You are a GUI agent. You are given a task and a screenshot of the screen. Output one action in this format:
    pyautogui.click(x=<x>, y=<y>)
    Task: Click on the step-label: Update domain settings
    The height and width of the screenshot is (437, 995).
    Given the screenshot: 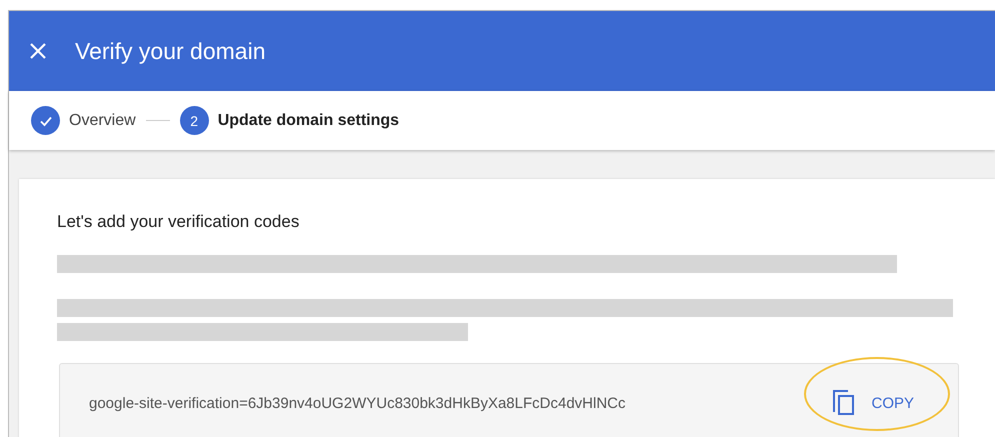 What is the action you would take?
    pyautogui.click(x=309, y=121)
    